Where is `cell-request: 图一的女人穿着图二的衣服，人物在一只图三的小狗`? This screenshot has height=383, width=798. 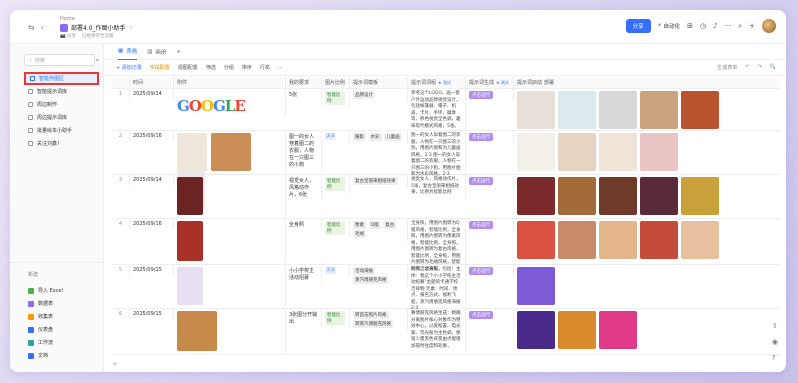
cell-request: 图一的女人穿着图二的衣服，人物在一只图三的小狗 is located at coordinates (304, 150).